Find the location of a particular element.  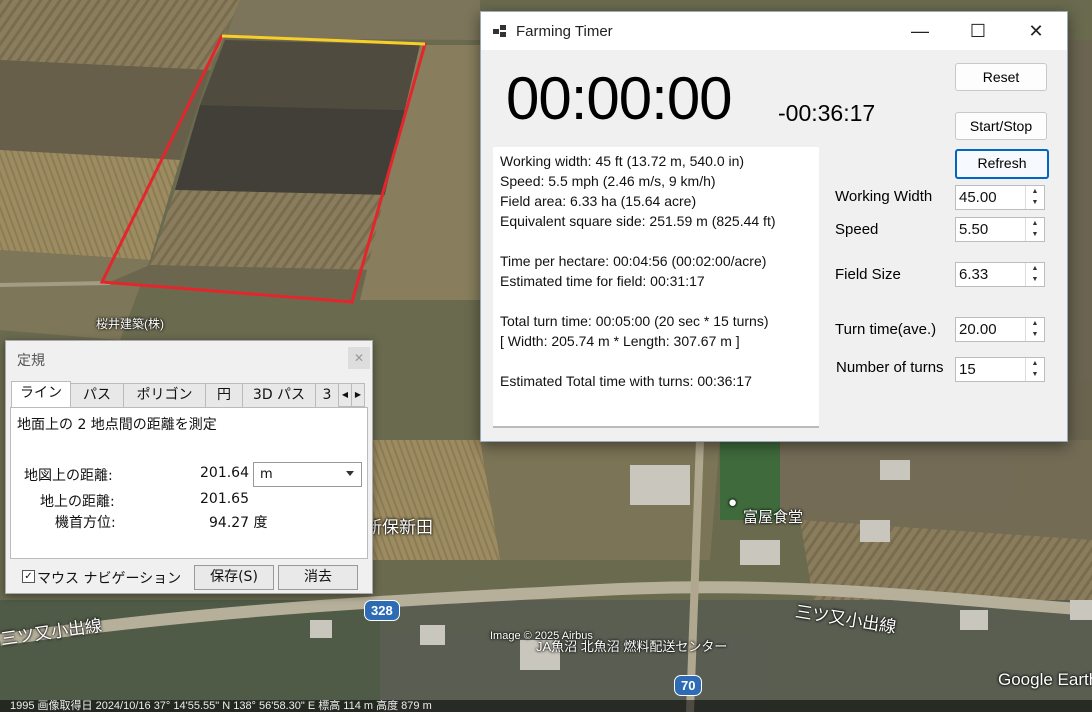

ground-distance-value: 201.65 is located at coordinates (224, 499).